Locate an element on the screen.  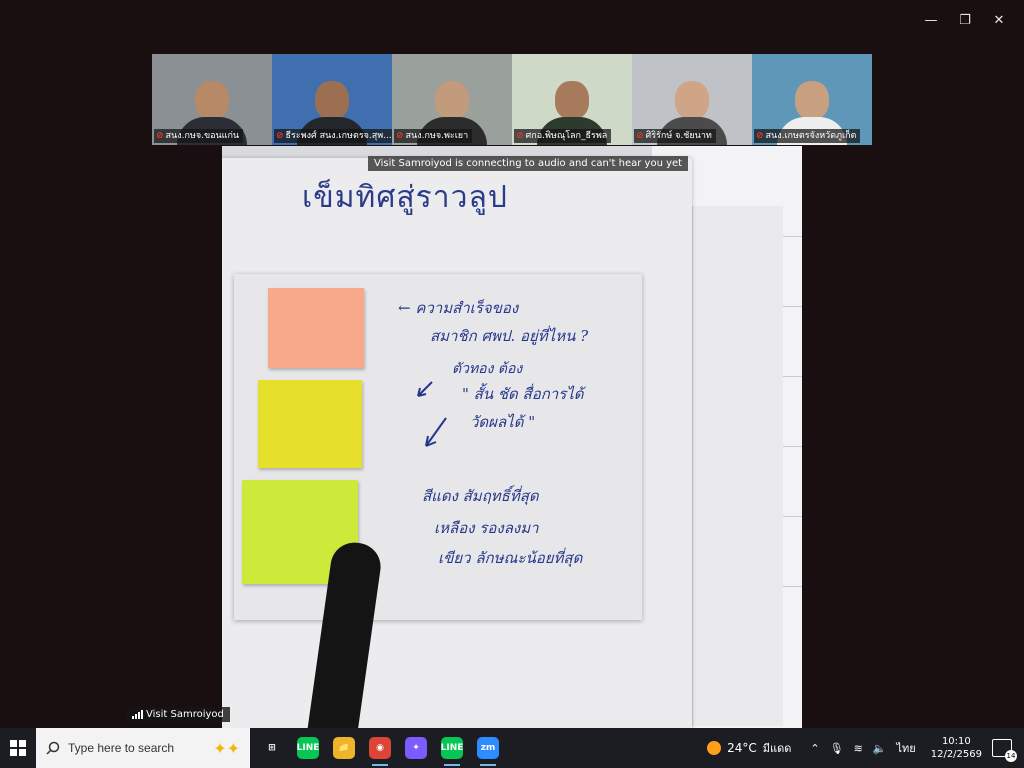
participant-name-tag: ⊘ ศกอ.พิษณุโลก_ธีรพล is located at coordinates (563, 136).